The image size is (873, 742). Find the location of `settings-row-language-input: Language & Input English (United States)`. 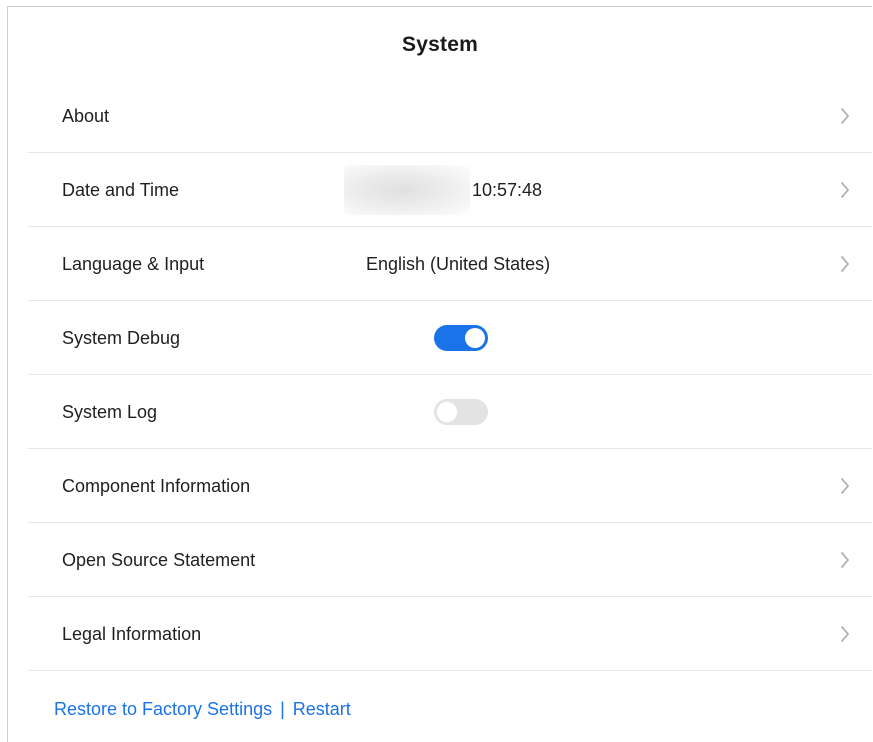

settings-row-language-input: Language & Input English (United States) is located at coordinates (450, 264).